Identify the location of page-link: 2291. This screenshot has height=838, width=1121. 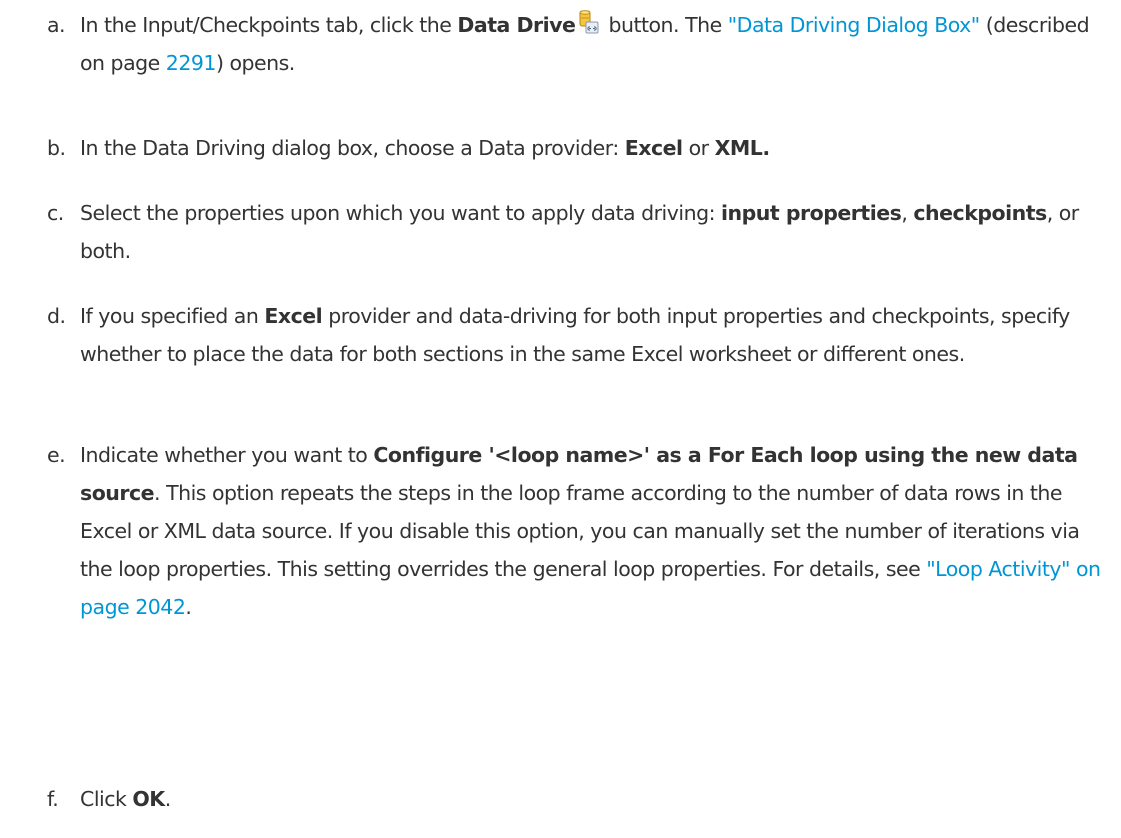
(191, 63).